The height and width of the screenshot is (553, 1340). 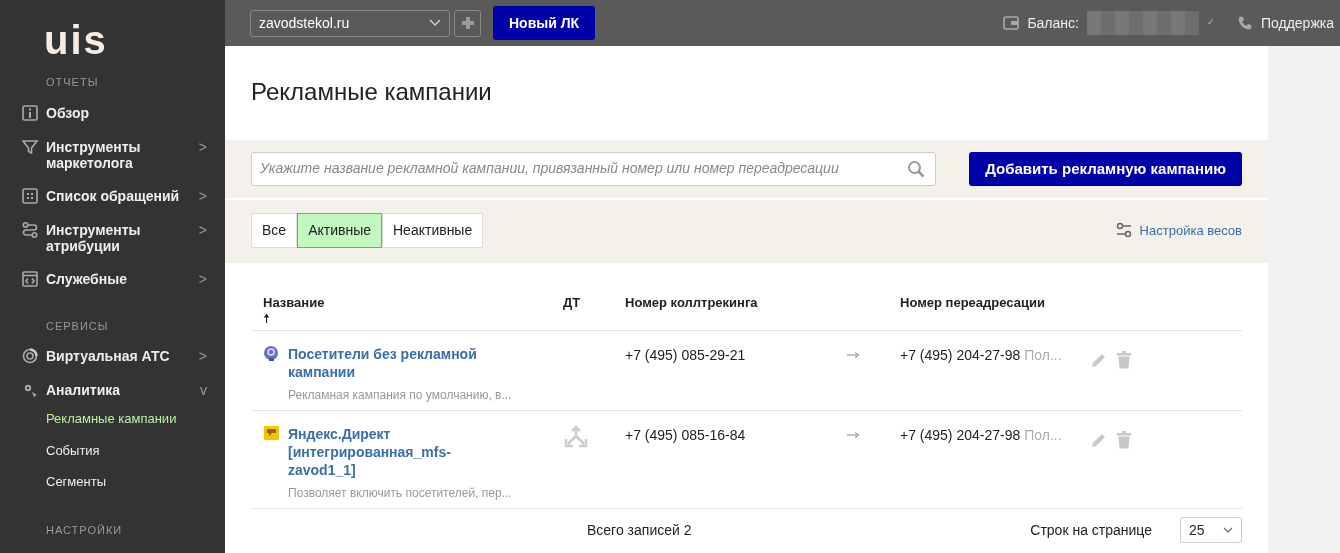 I want to click on sidebar-item: Аналитика v, so click(x=114, y=390).